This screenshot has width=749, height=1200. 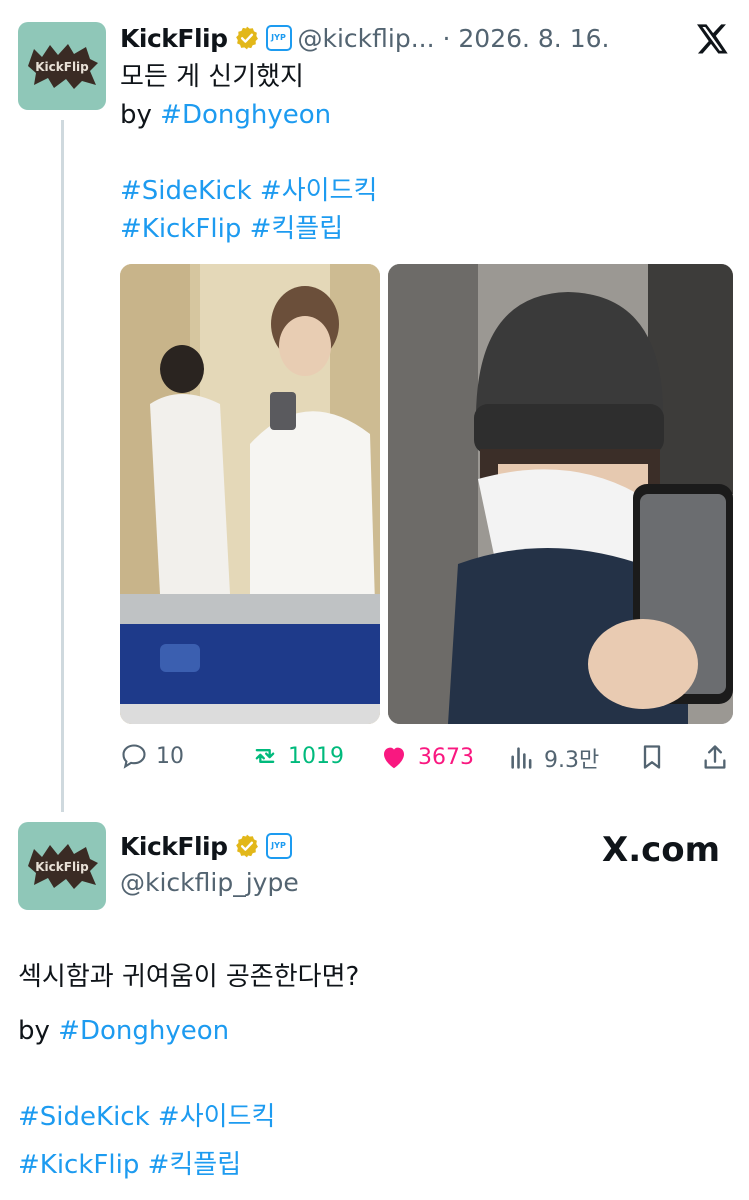 What do you see at coordinates (189, 977) in the screenshot?
I see `tweet-line: 섹시함과 귀여움이 공존한다면?` at bounding box center [189, 977].